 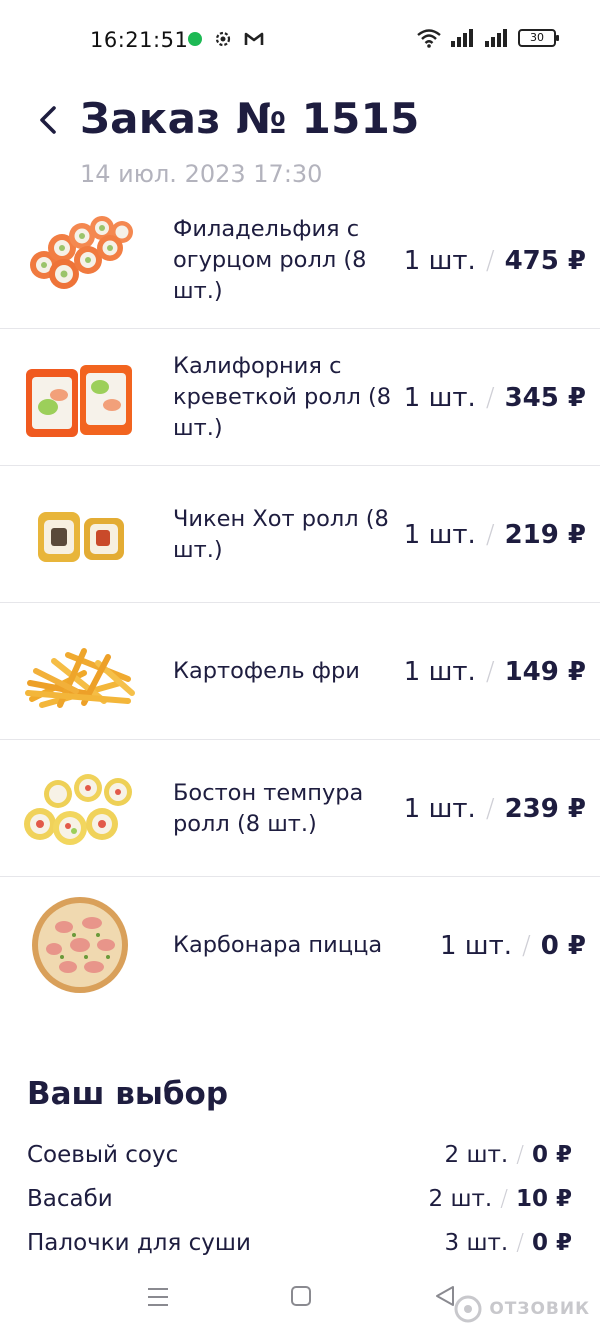 I want to click on extras-title: Ваш выбор, so click(x=128, y=1094).